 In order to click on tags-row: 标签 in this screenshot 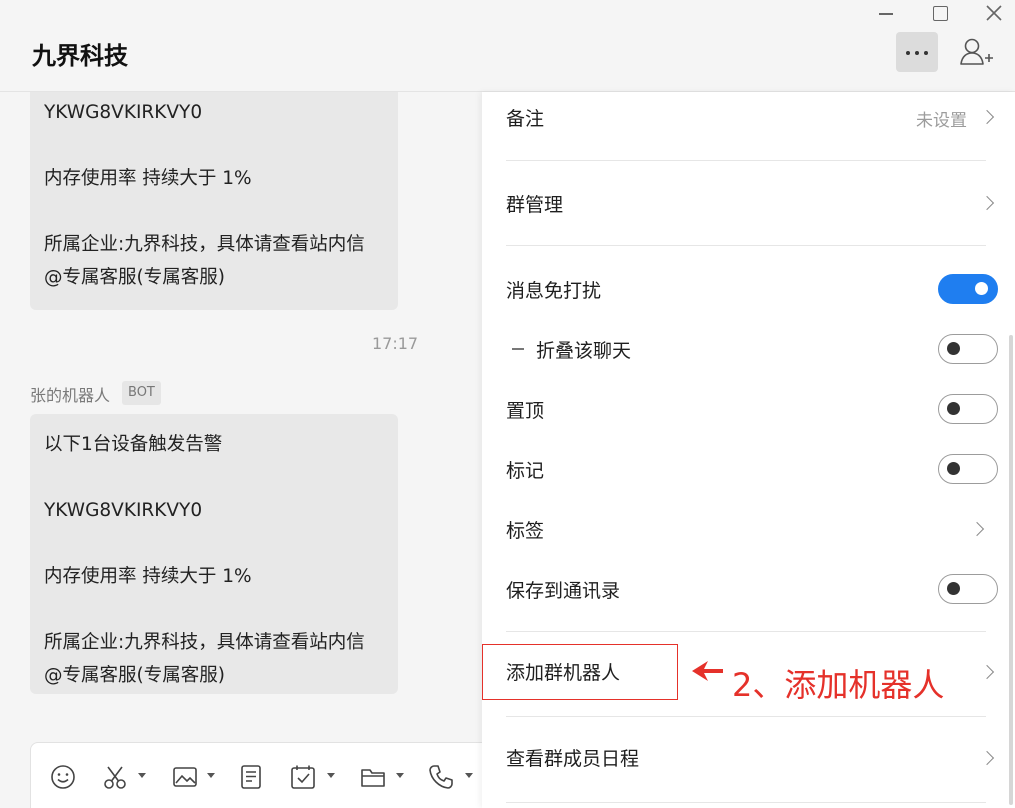, I will do `click(746, 531)`.